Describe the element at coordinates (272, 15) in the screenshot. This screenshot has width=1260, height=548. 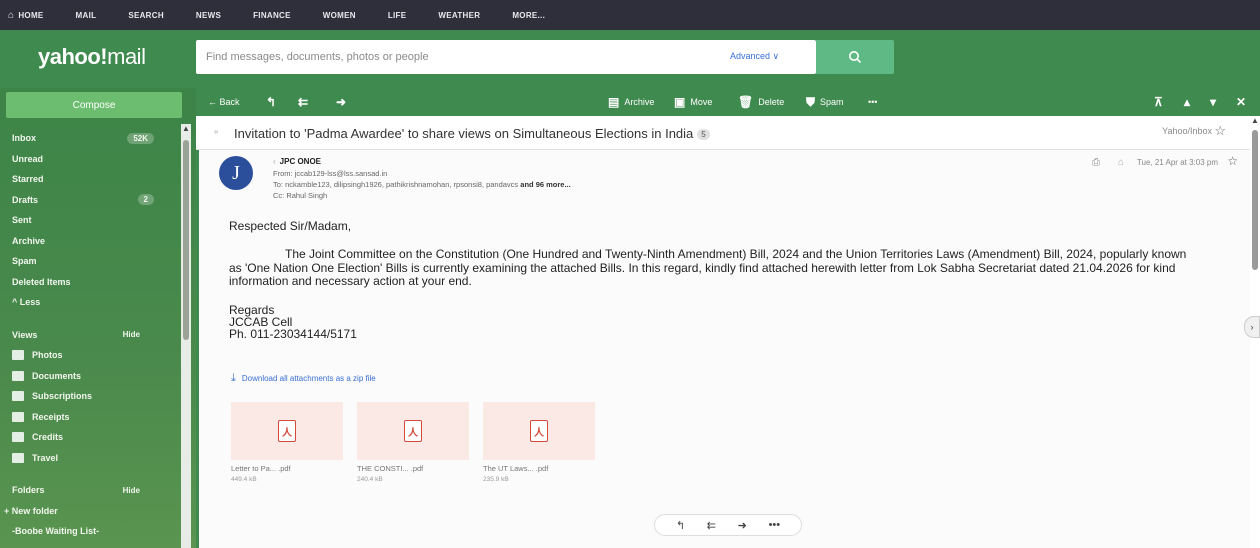
I see `nav-finance: FINANCE` at that location.